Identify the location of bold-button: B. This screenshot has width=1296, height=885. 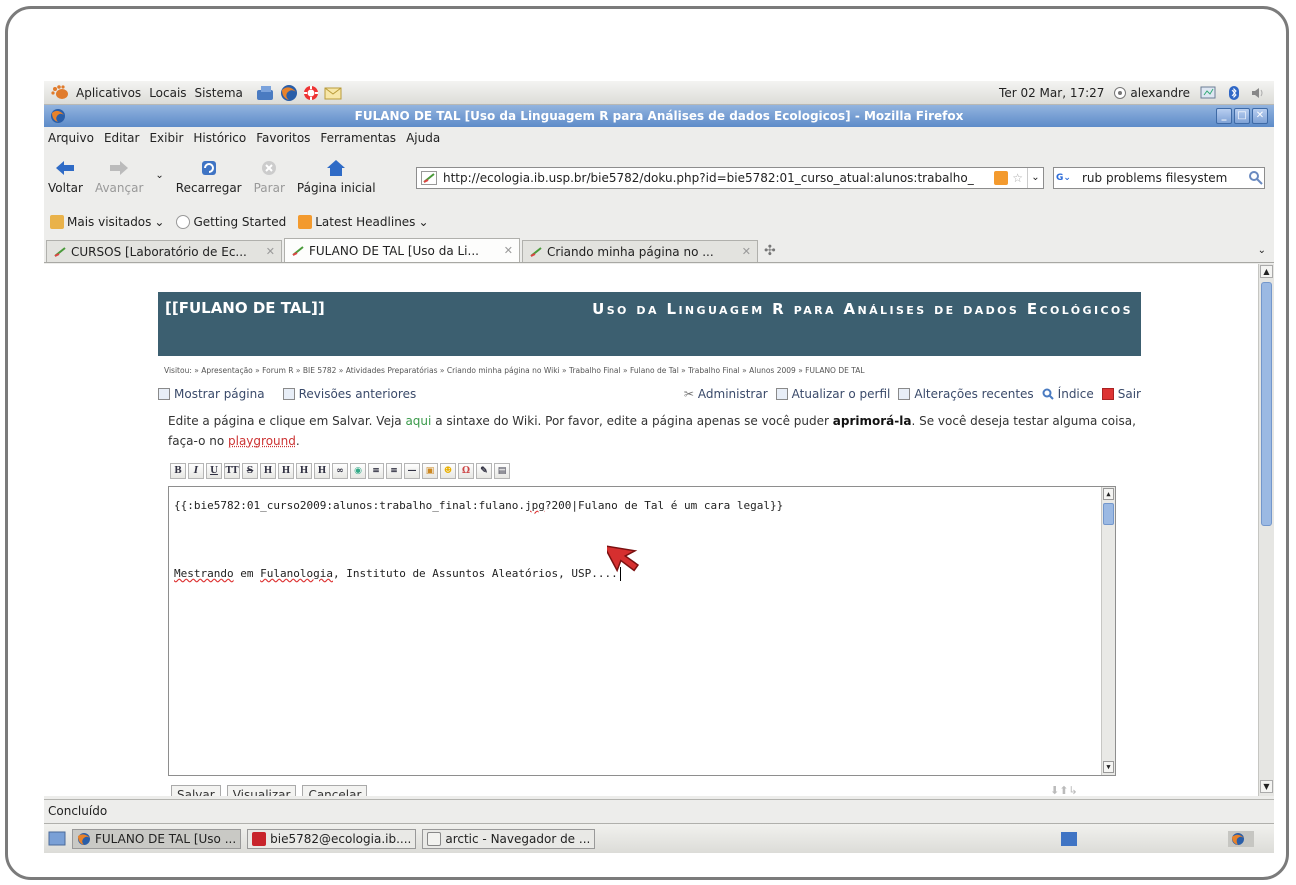
(178, 471).